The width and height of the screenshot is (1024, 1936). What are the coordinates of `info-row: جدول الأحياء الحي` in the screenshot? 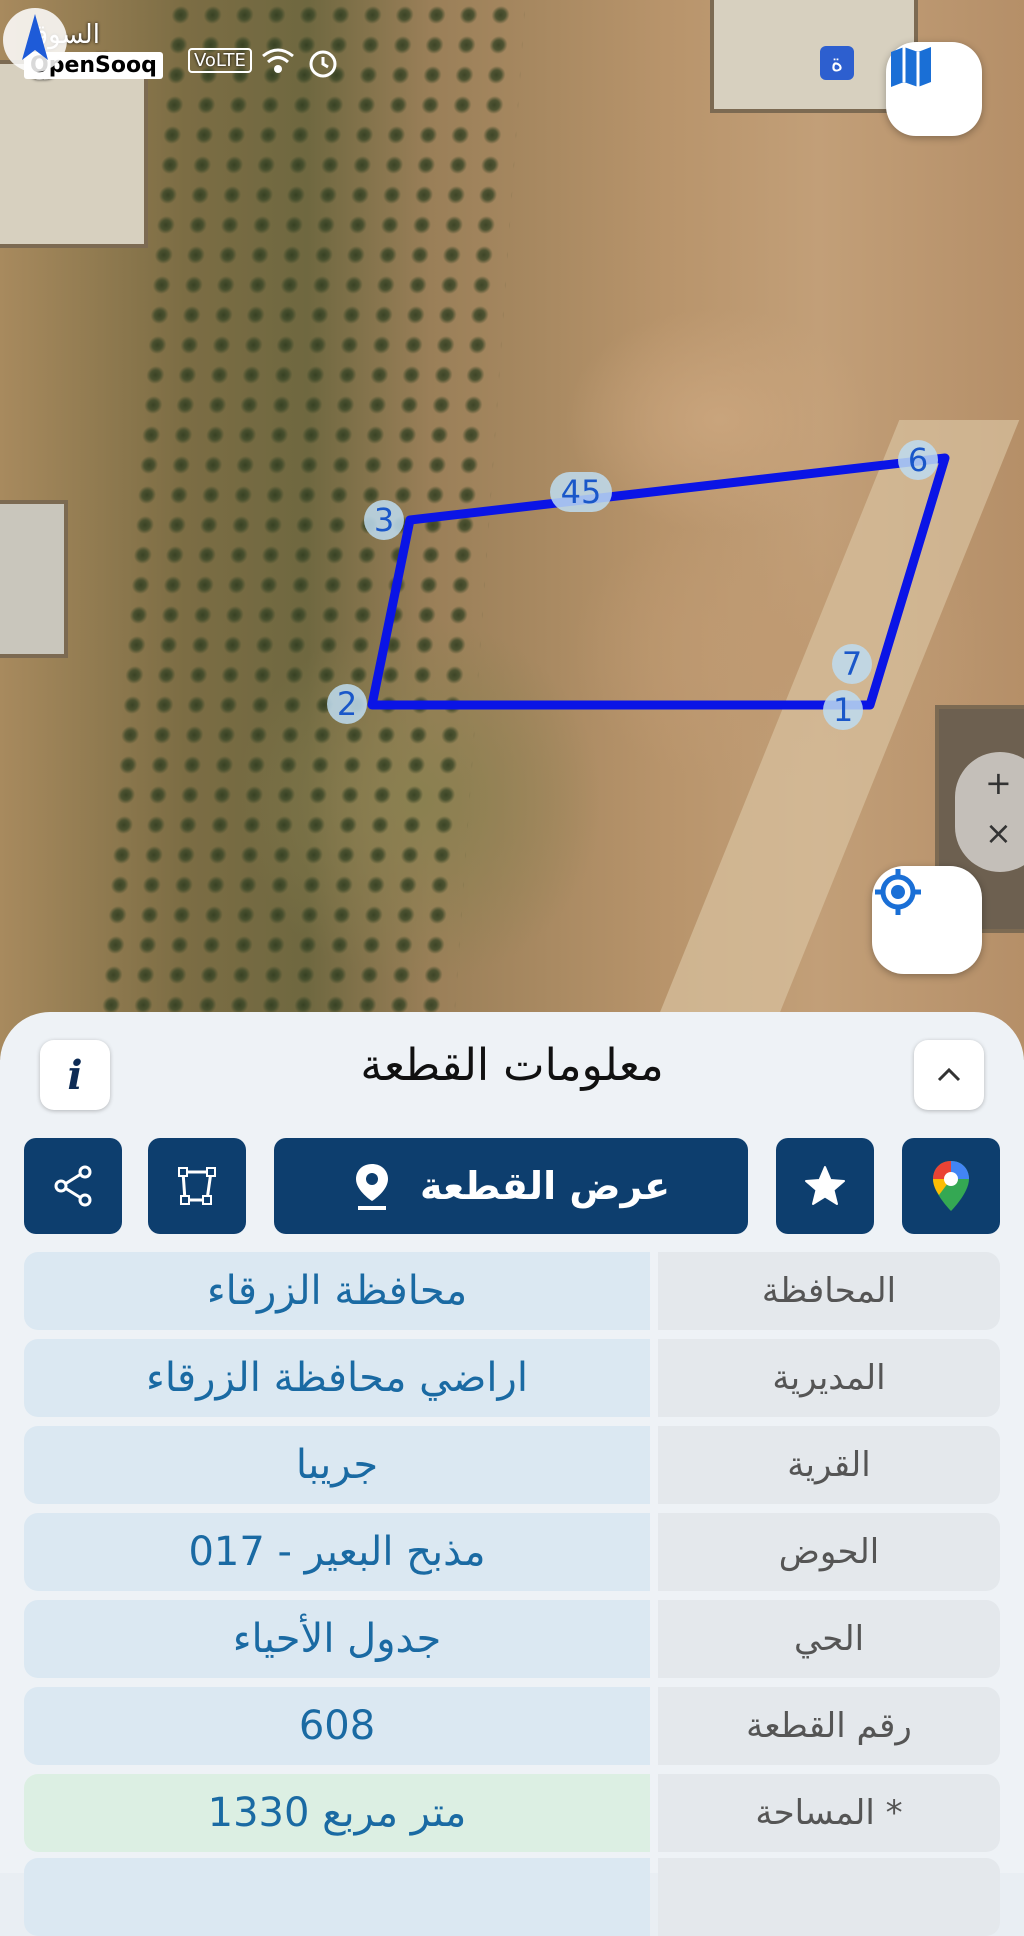 It's located at (512, 1639).